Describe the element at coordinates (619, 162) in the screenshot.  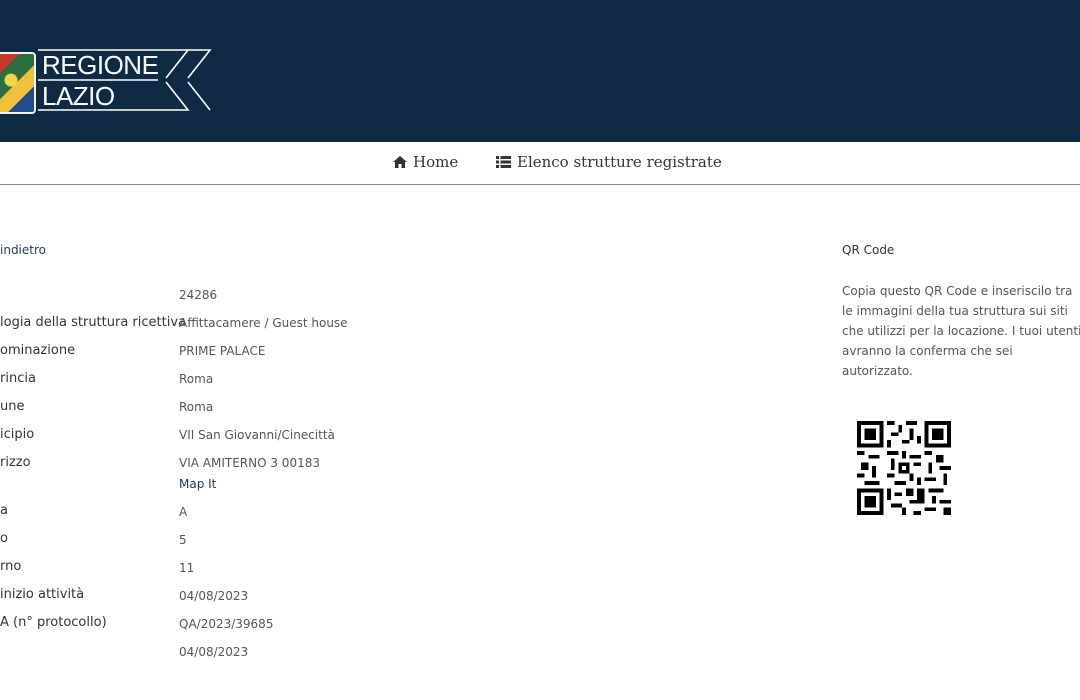
I see `nav-item-label: Elenco strutture registrate` at that location.